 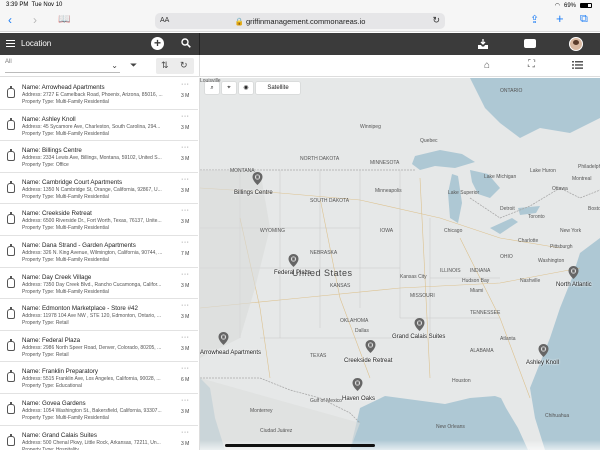 What do you see at coordinates (59, 435) in the screenshot?
I see `location-name: Name: Grand Calais Suites` at bounding box center [59, 435].